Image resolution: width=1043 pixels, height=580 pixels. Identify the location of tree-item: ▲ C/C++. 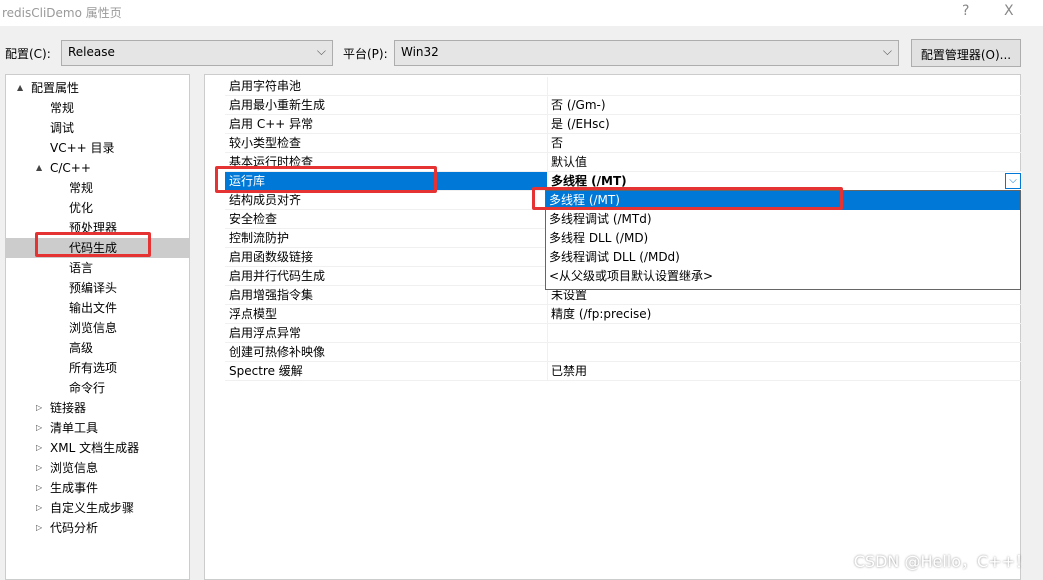
(63, 168).